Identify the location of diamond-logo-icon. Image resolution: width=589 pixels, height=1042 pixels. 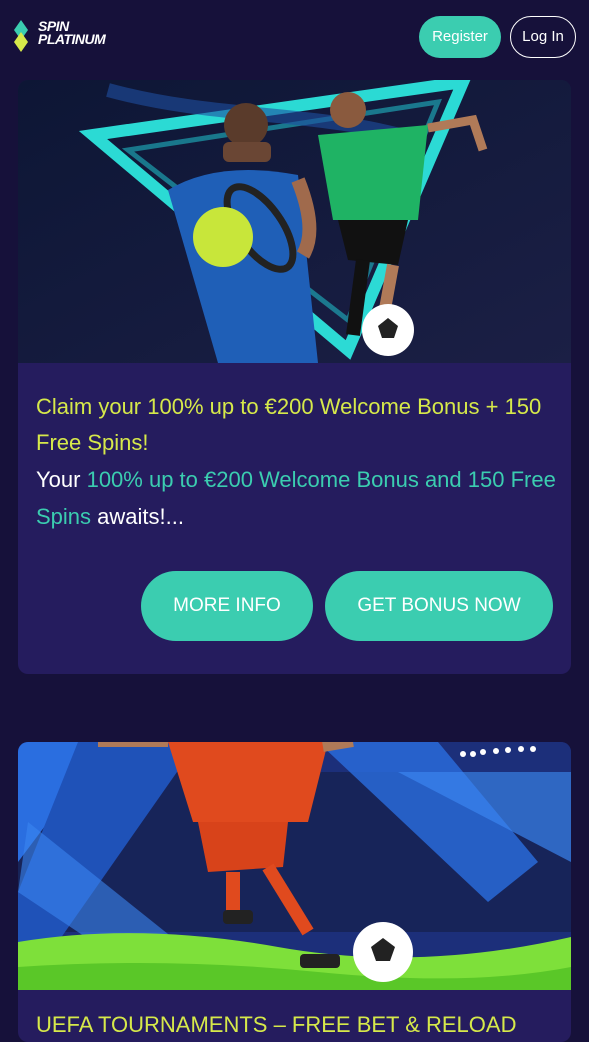
(21, 36).